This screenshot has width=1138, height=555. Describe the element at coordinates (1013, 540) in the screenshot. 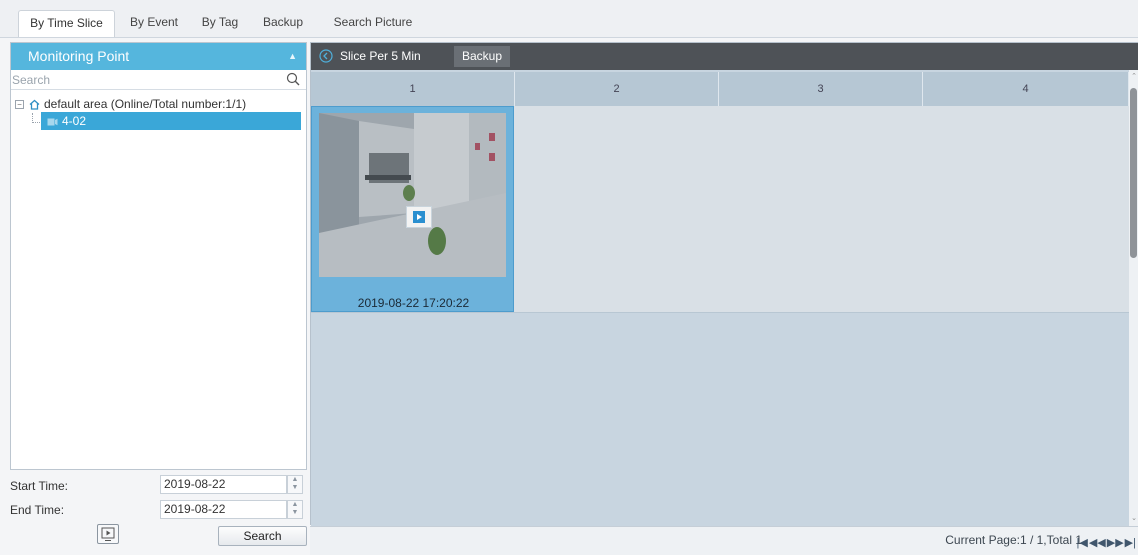

I see `page-info: Current Page:1 / 1,Total 1` at that location.